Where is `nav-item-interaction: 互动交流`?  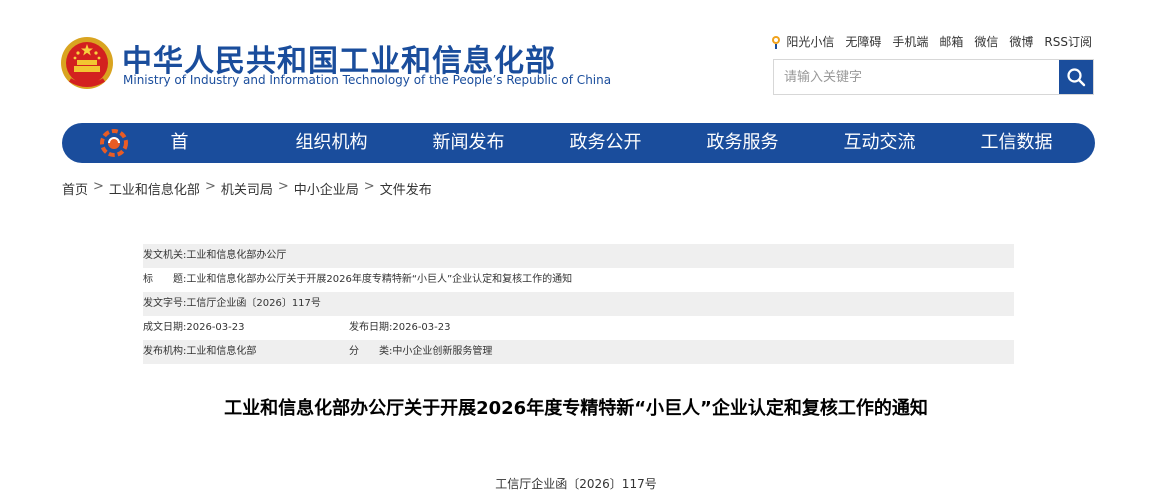 nav-item-interaction: 互动交流 is located at coordinates (879, 143).